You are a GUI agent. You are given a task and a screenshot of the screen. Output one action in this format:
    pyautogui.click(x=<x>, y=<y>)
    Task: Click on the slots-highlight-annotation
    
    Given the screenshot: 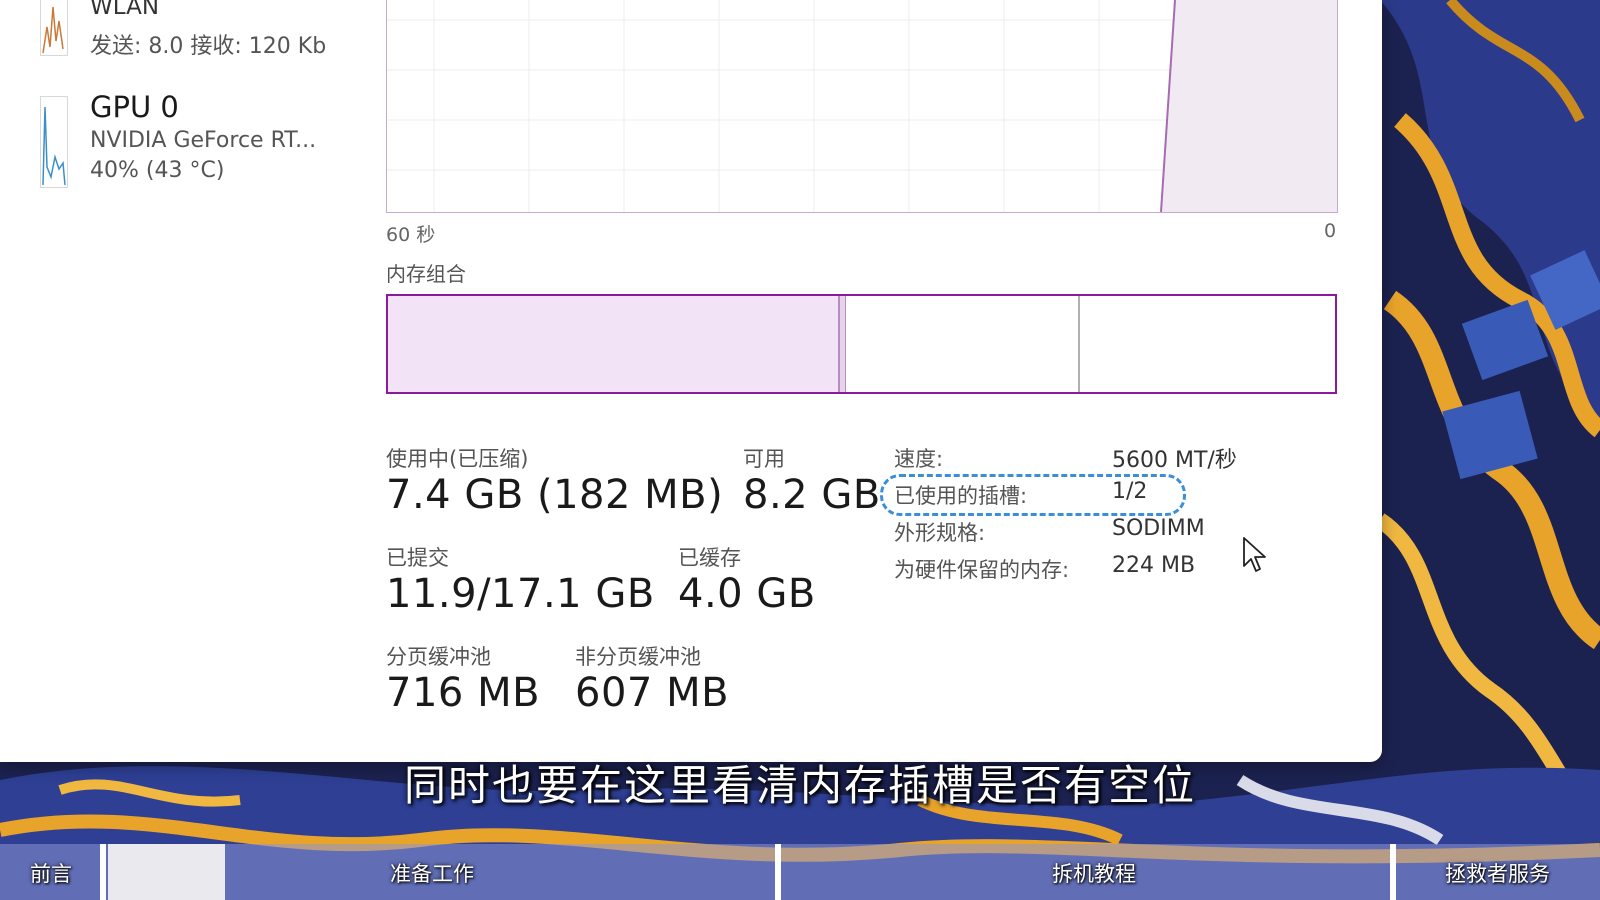 What is the action you would take?
    pyautogui.click(x=1033, y=495)
    